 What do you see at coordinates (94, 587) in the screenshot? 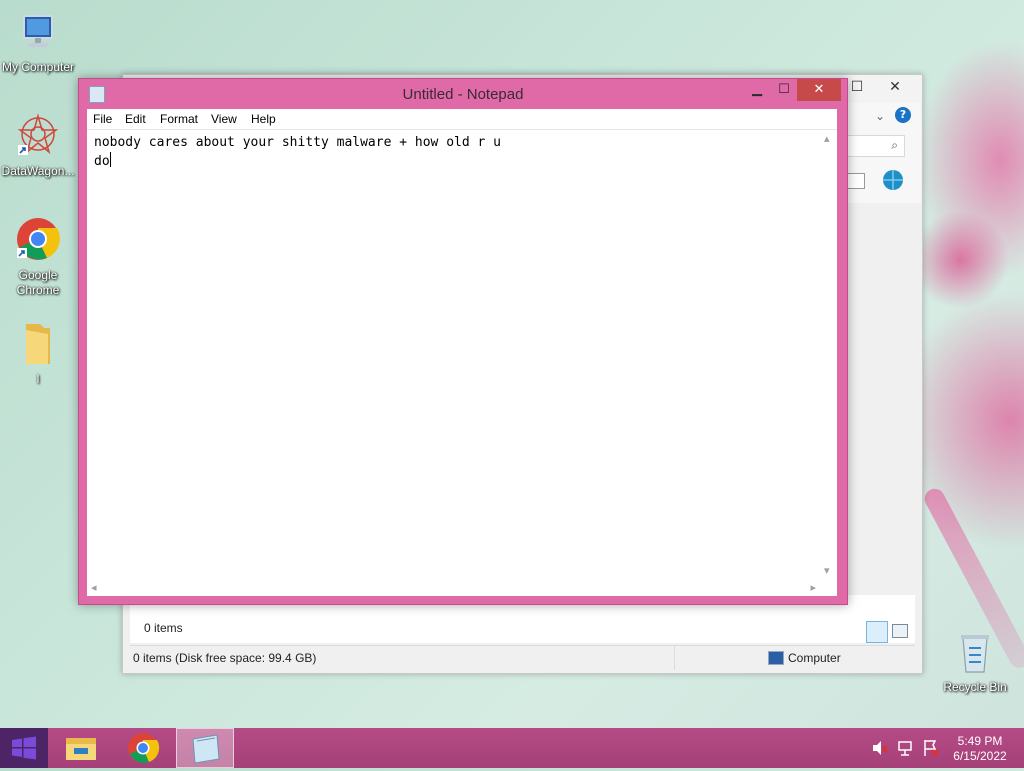
I see `scroll-left-icon: ◂` at bounding box center [94, 587].